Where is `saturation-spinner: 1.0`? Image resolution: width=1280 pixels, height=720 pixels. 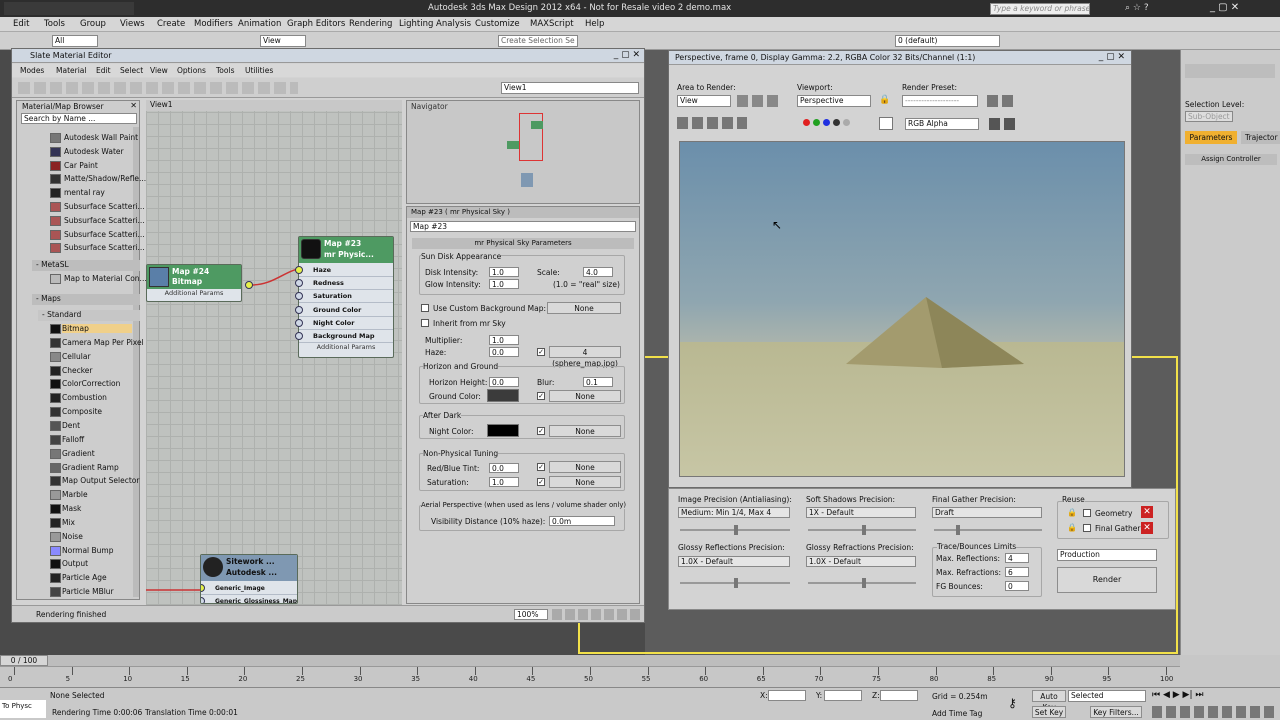
saturation-spinner: 1.0 is located at coordinates (504, 482).